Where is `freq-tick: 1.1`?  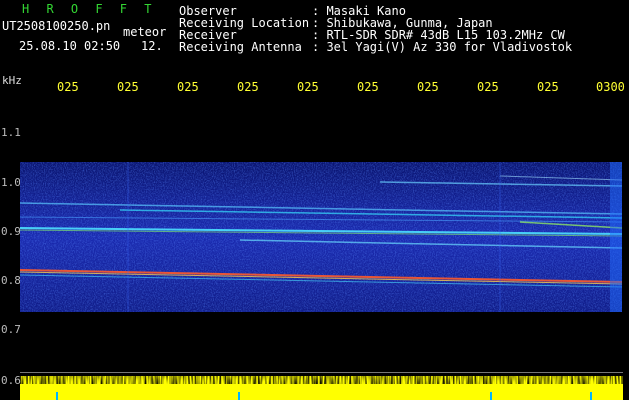 freq-tick: 1.1 is located at coordinates (11, 132).